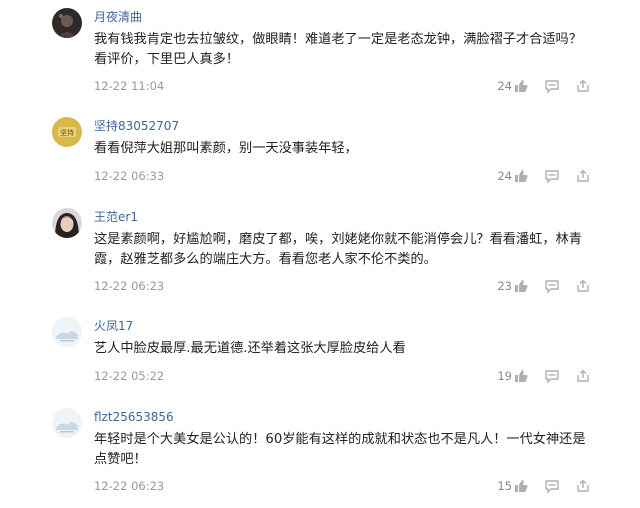 The image size is (640, 508). I want to click on comment-text: 艺人中脸皮最厚.最无道德.还举着这张大厚脸皮给人看, so click(250, 348).